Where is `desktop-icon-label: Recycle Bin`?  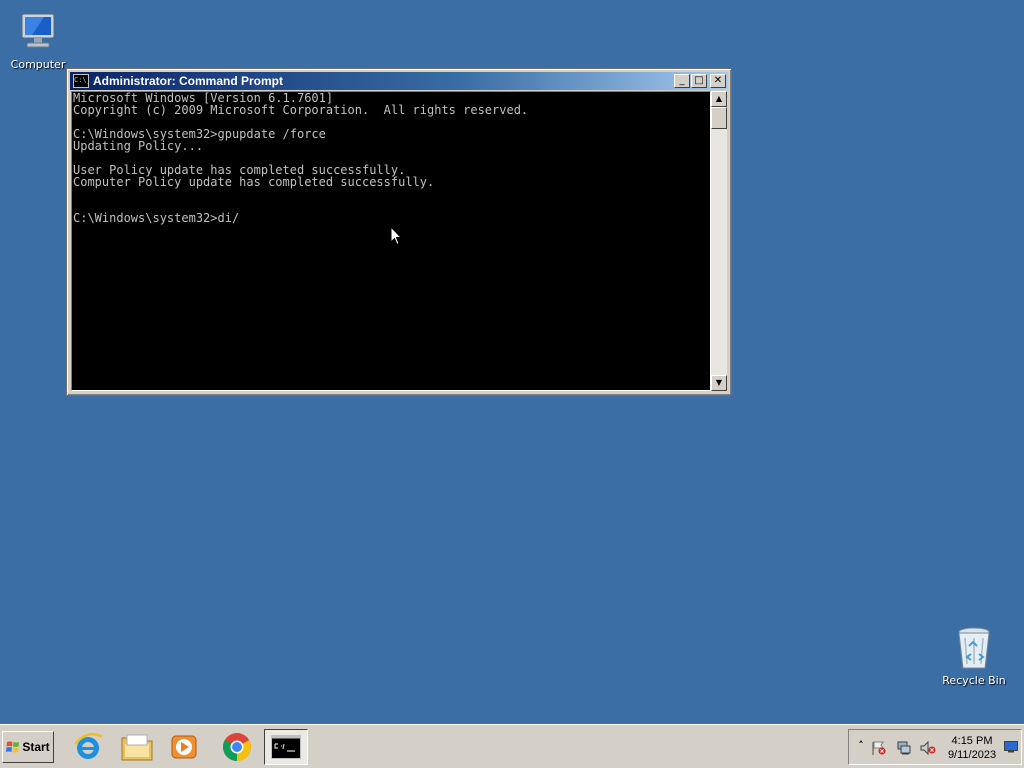 desktop-icon-label: Recycle Bin is located at coordinates (974, 680).